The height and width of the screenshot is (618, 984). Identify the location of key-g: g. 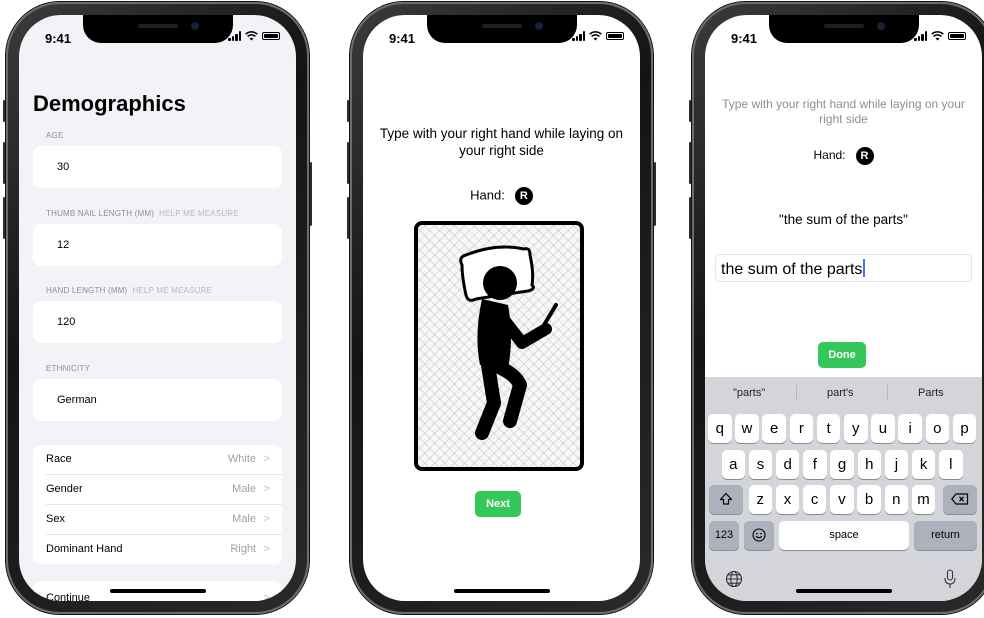
(842, 464).